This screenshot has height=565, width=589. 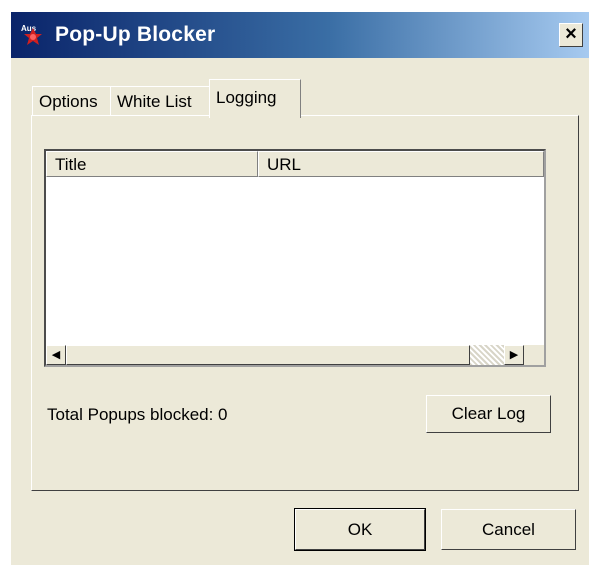 I want to click on app-icon: Aus, so click(x=31, y=34).